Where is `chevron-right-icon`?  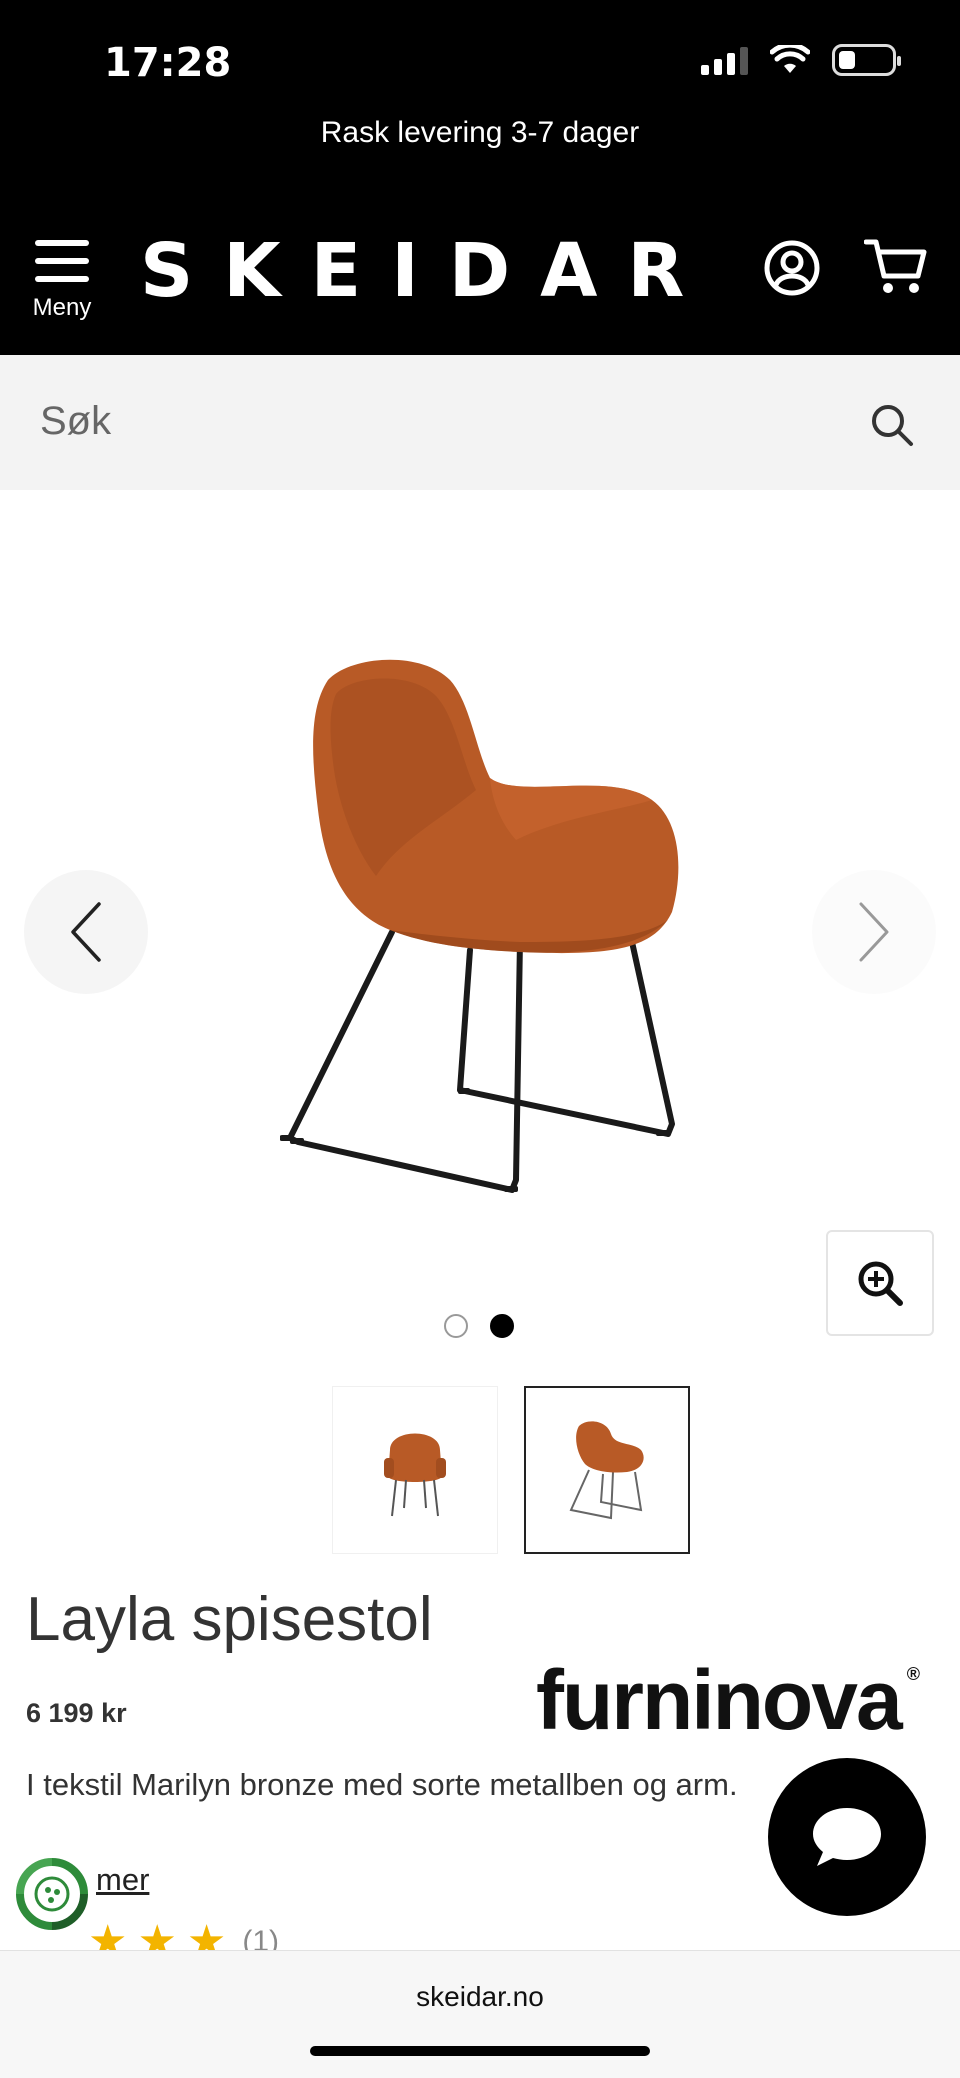 chevron-right-icon is located at coordinates (874, 932).